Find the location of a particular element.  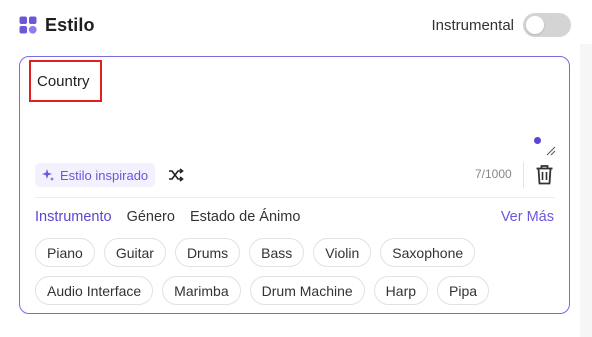

resize-handle-icon is located at coordinates (551, 151).